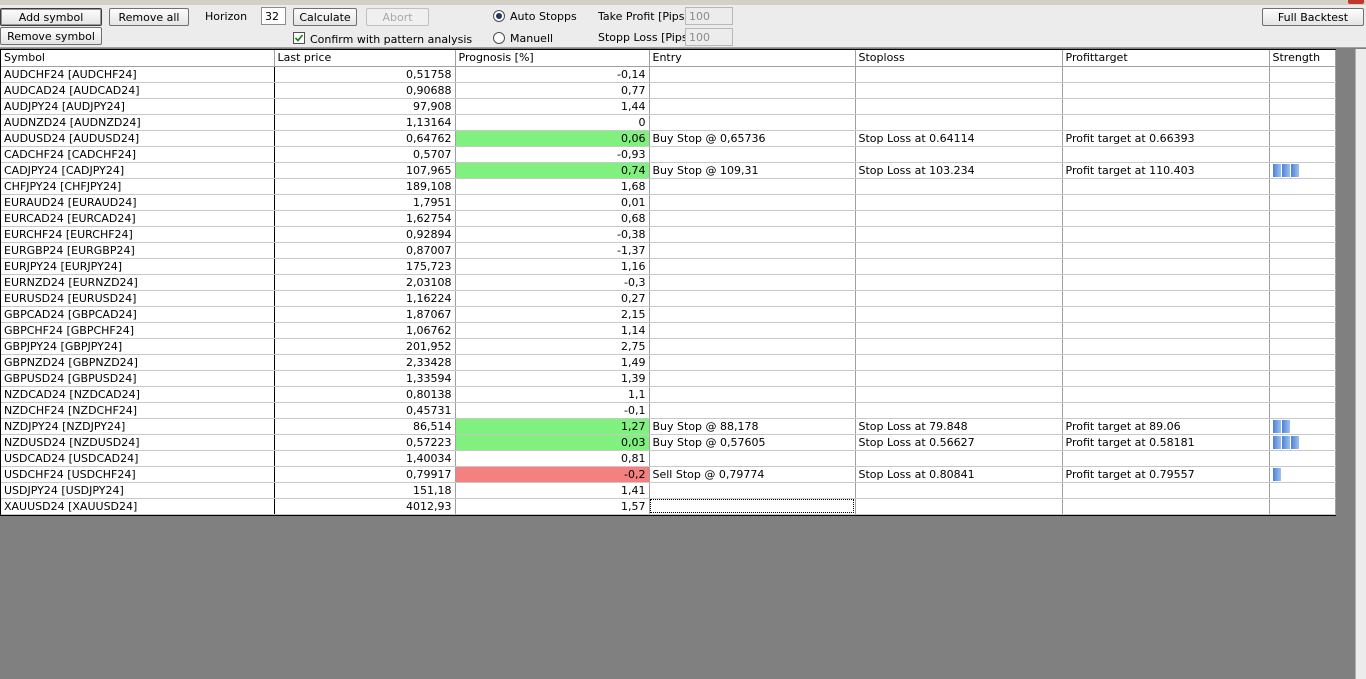  Describe the element at coordinates (552, 426) in the screenshot. I see `prognosis-cell: 1,27` at that location.